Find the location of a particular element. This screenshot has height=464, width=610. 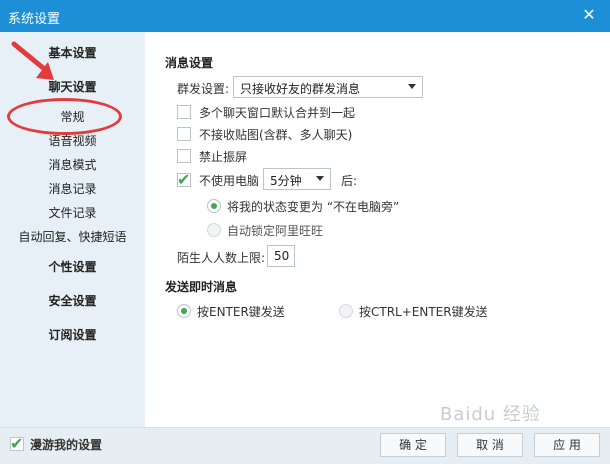

sidebar-item-message-mode: 消息模式 is located at coordinates (72, 164).